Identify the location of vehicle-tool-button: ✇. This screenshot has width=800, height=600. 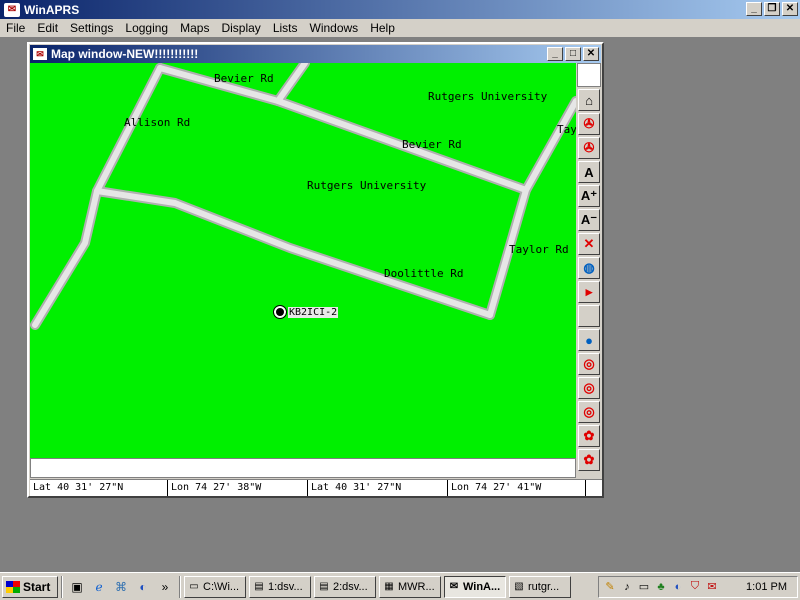
(589, 124).